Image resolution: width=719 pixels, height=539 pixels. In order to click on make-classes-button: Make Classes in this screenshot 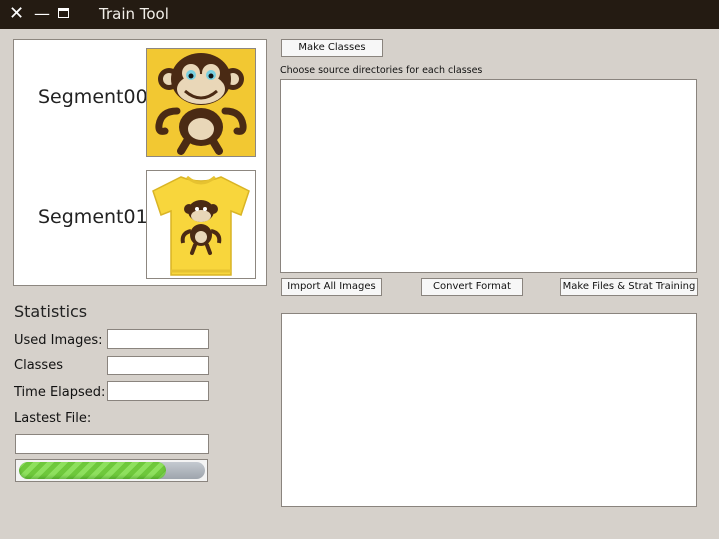, I will do `click(332, 48)`.